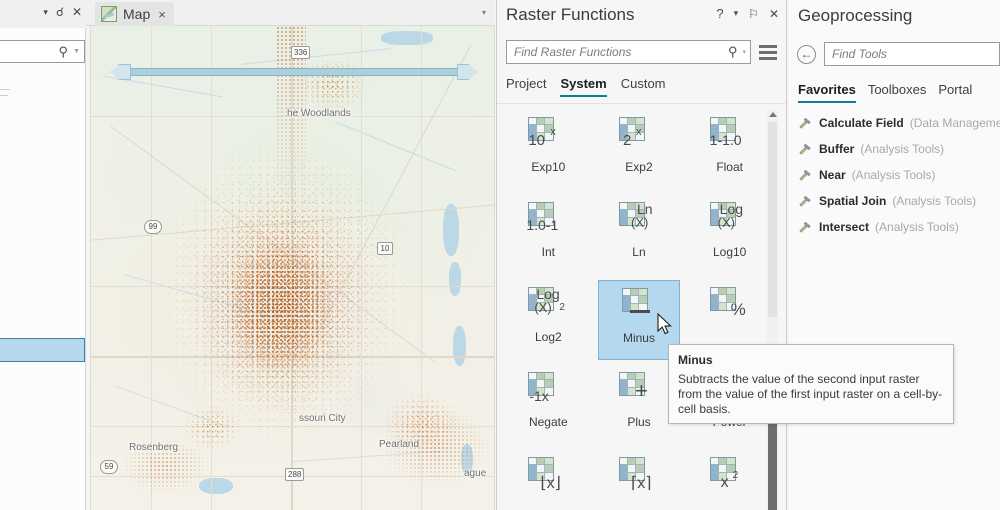  I want to click on raster-function-negate: -1x Negate, so click(548, 405).